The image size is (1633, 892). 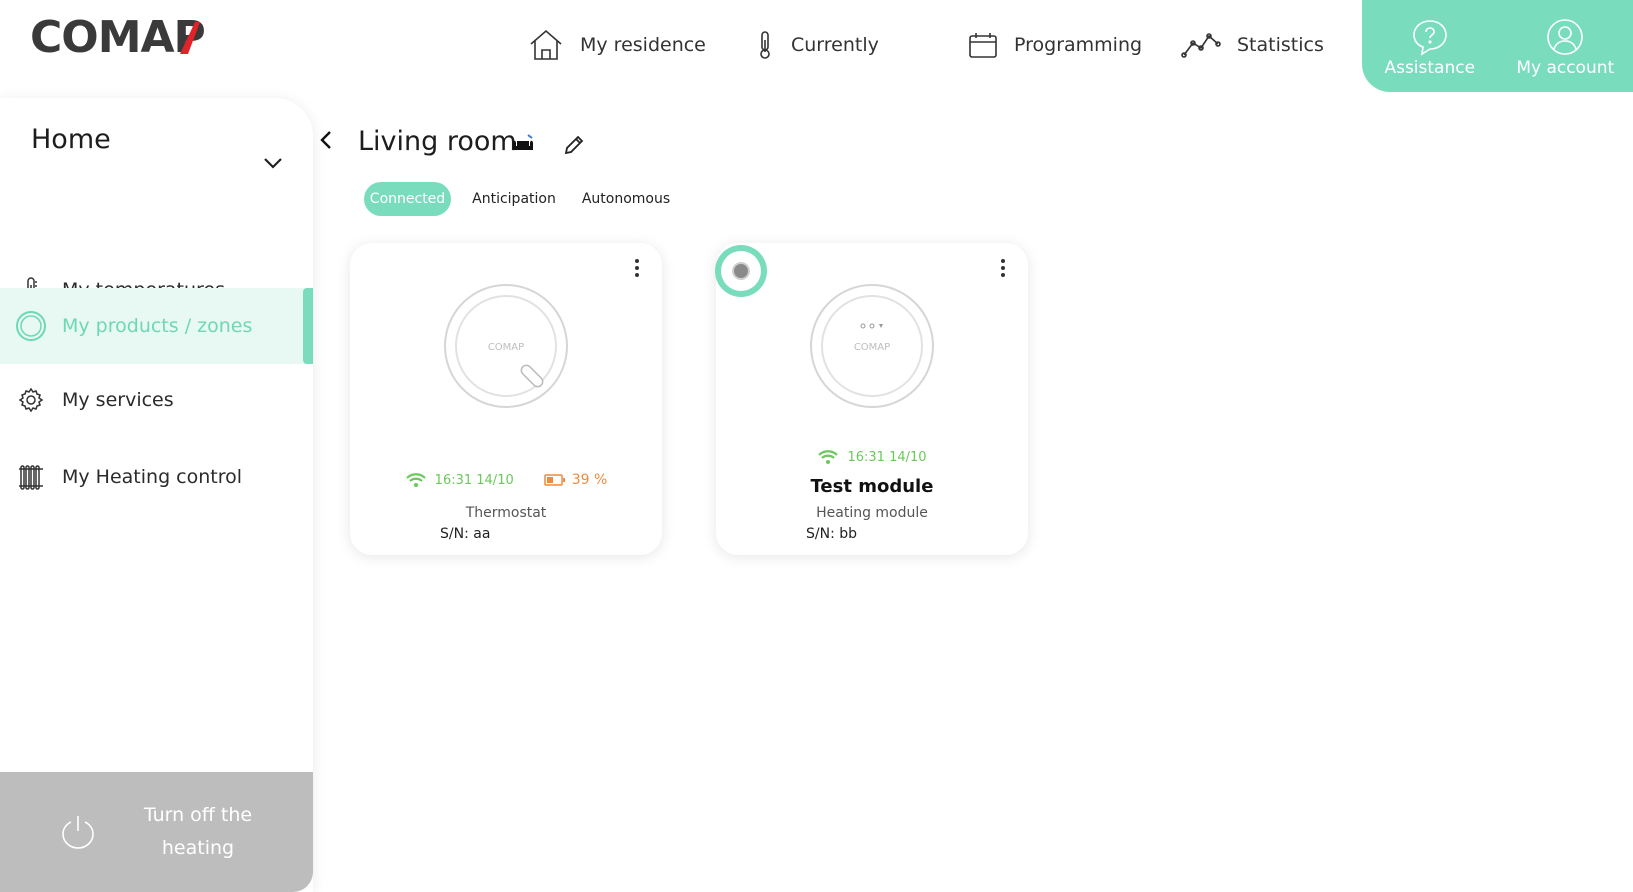 I want to click on sidebar-item-label: My products / zones, so click(x=157, y=326).